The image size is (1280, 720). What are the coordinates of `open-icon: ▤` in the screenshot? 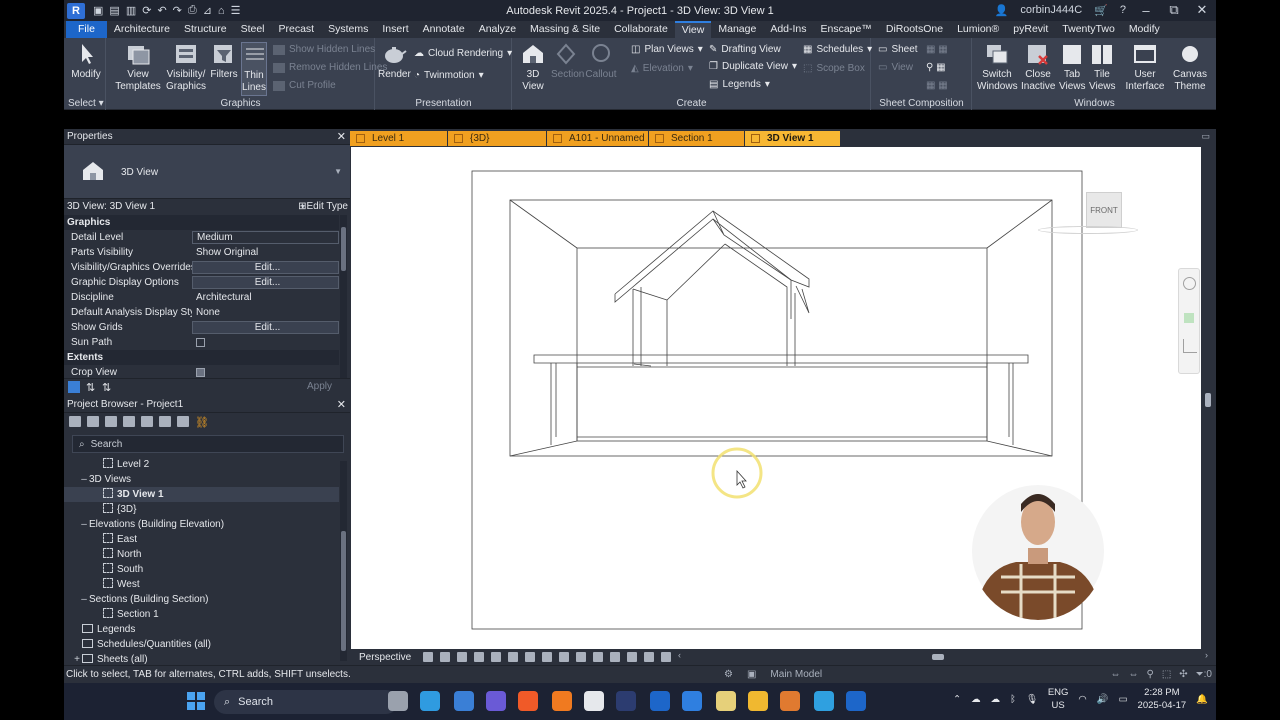 It's located at (114, 10).